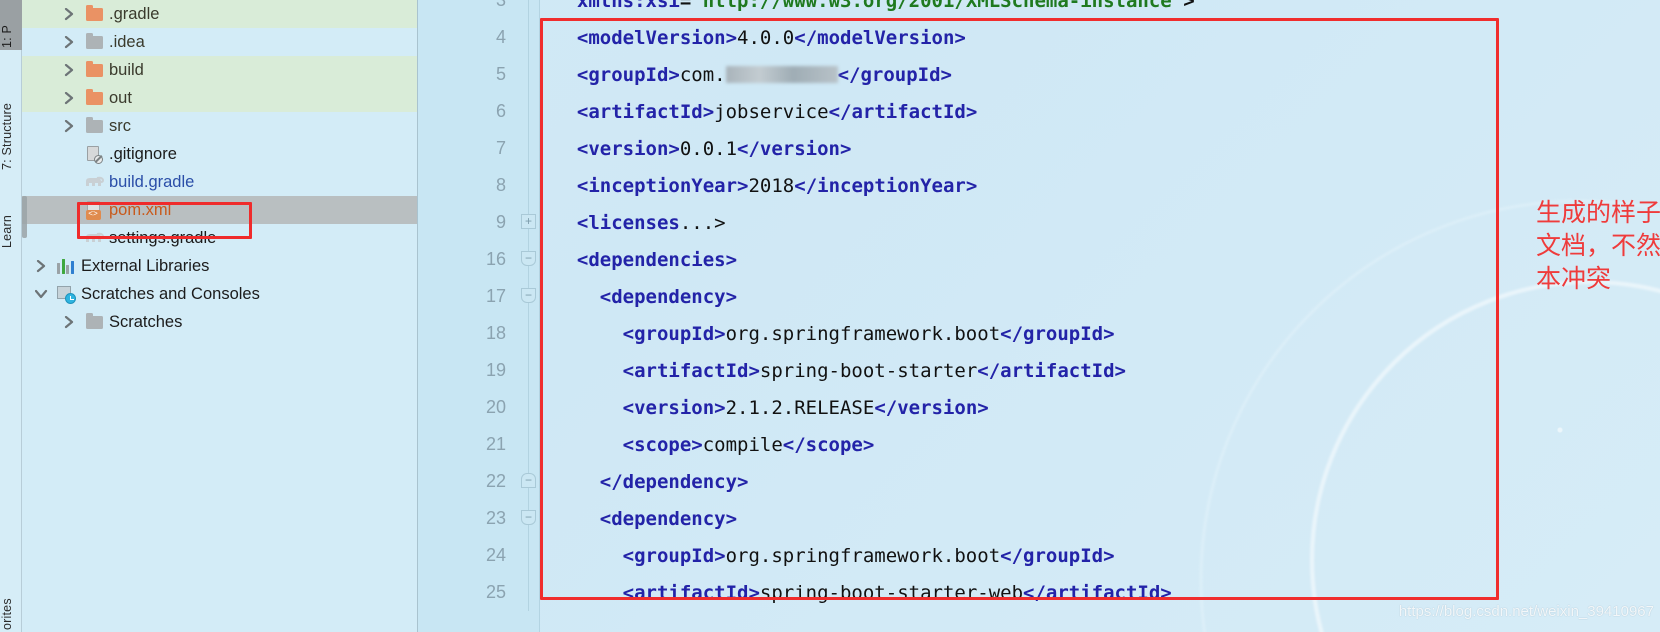 This screenshot has height=632, width=1660. What do you see at coordinates (94, 210) in the screenshot?
I see `xml-file-icon: <>` at bounding box center [94, 210].